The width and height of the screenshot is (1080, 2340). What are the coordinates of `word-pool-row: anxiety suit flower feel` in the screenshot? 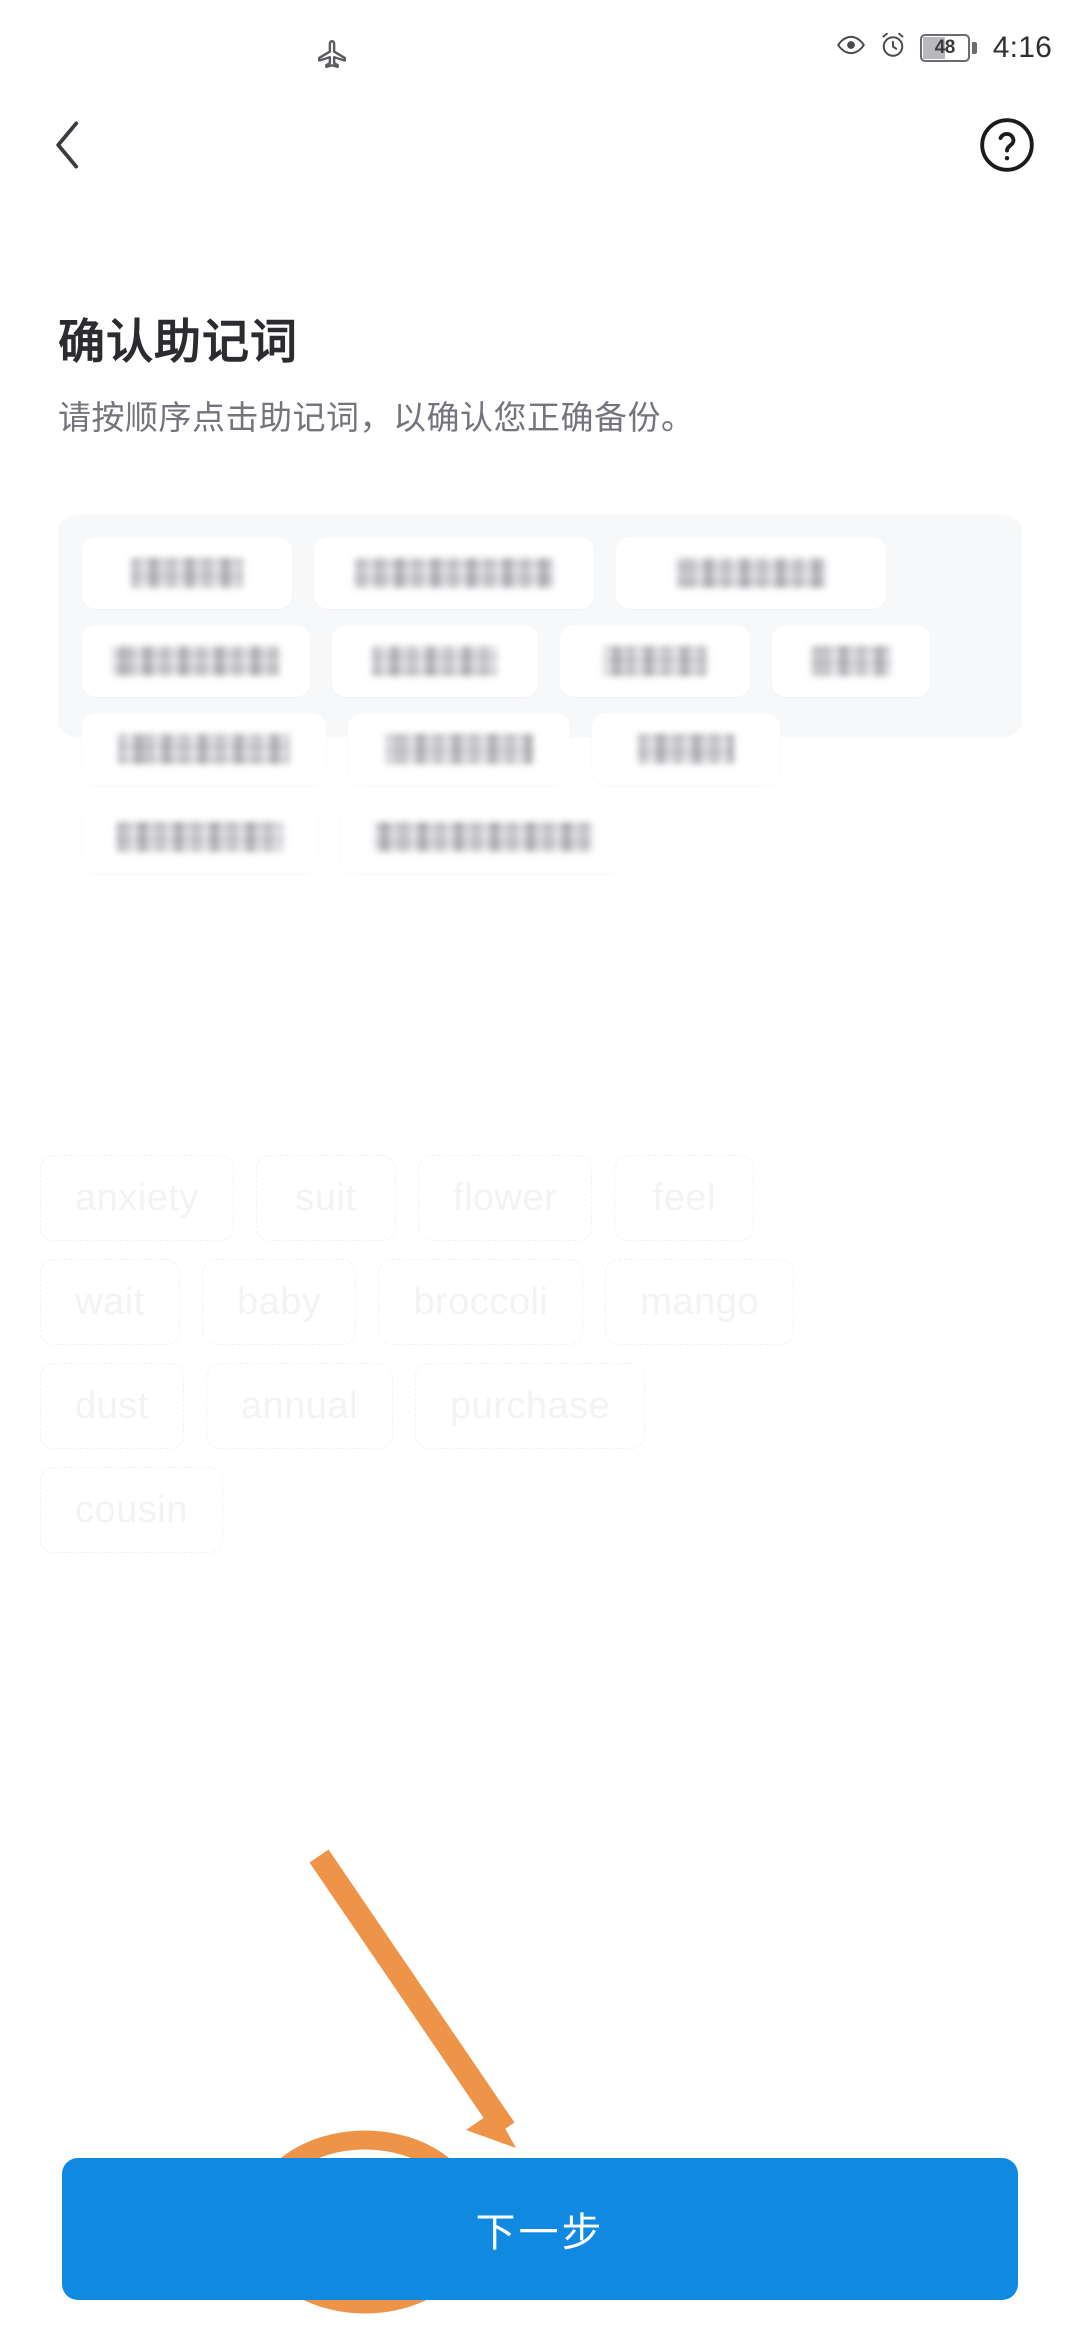 It's located at (540, 1198).